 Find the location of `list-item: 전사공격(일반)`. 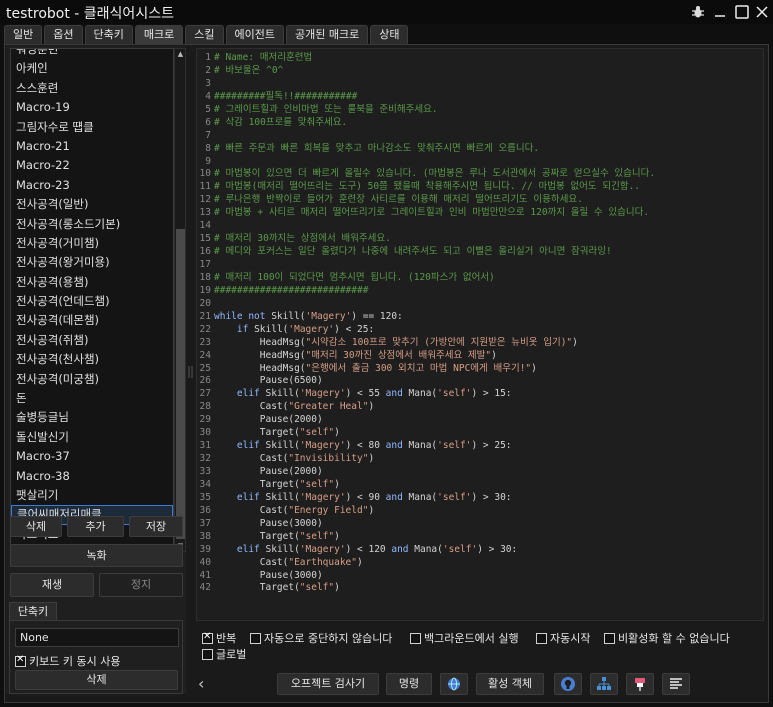

list-item: 전사공격(일반) is located at coordinates (92, 204).